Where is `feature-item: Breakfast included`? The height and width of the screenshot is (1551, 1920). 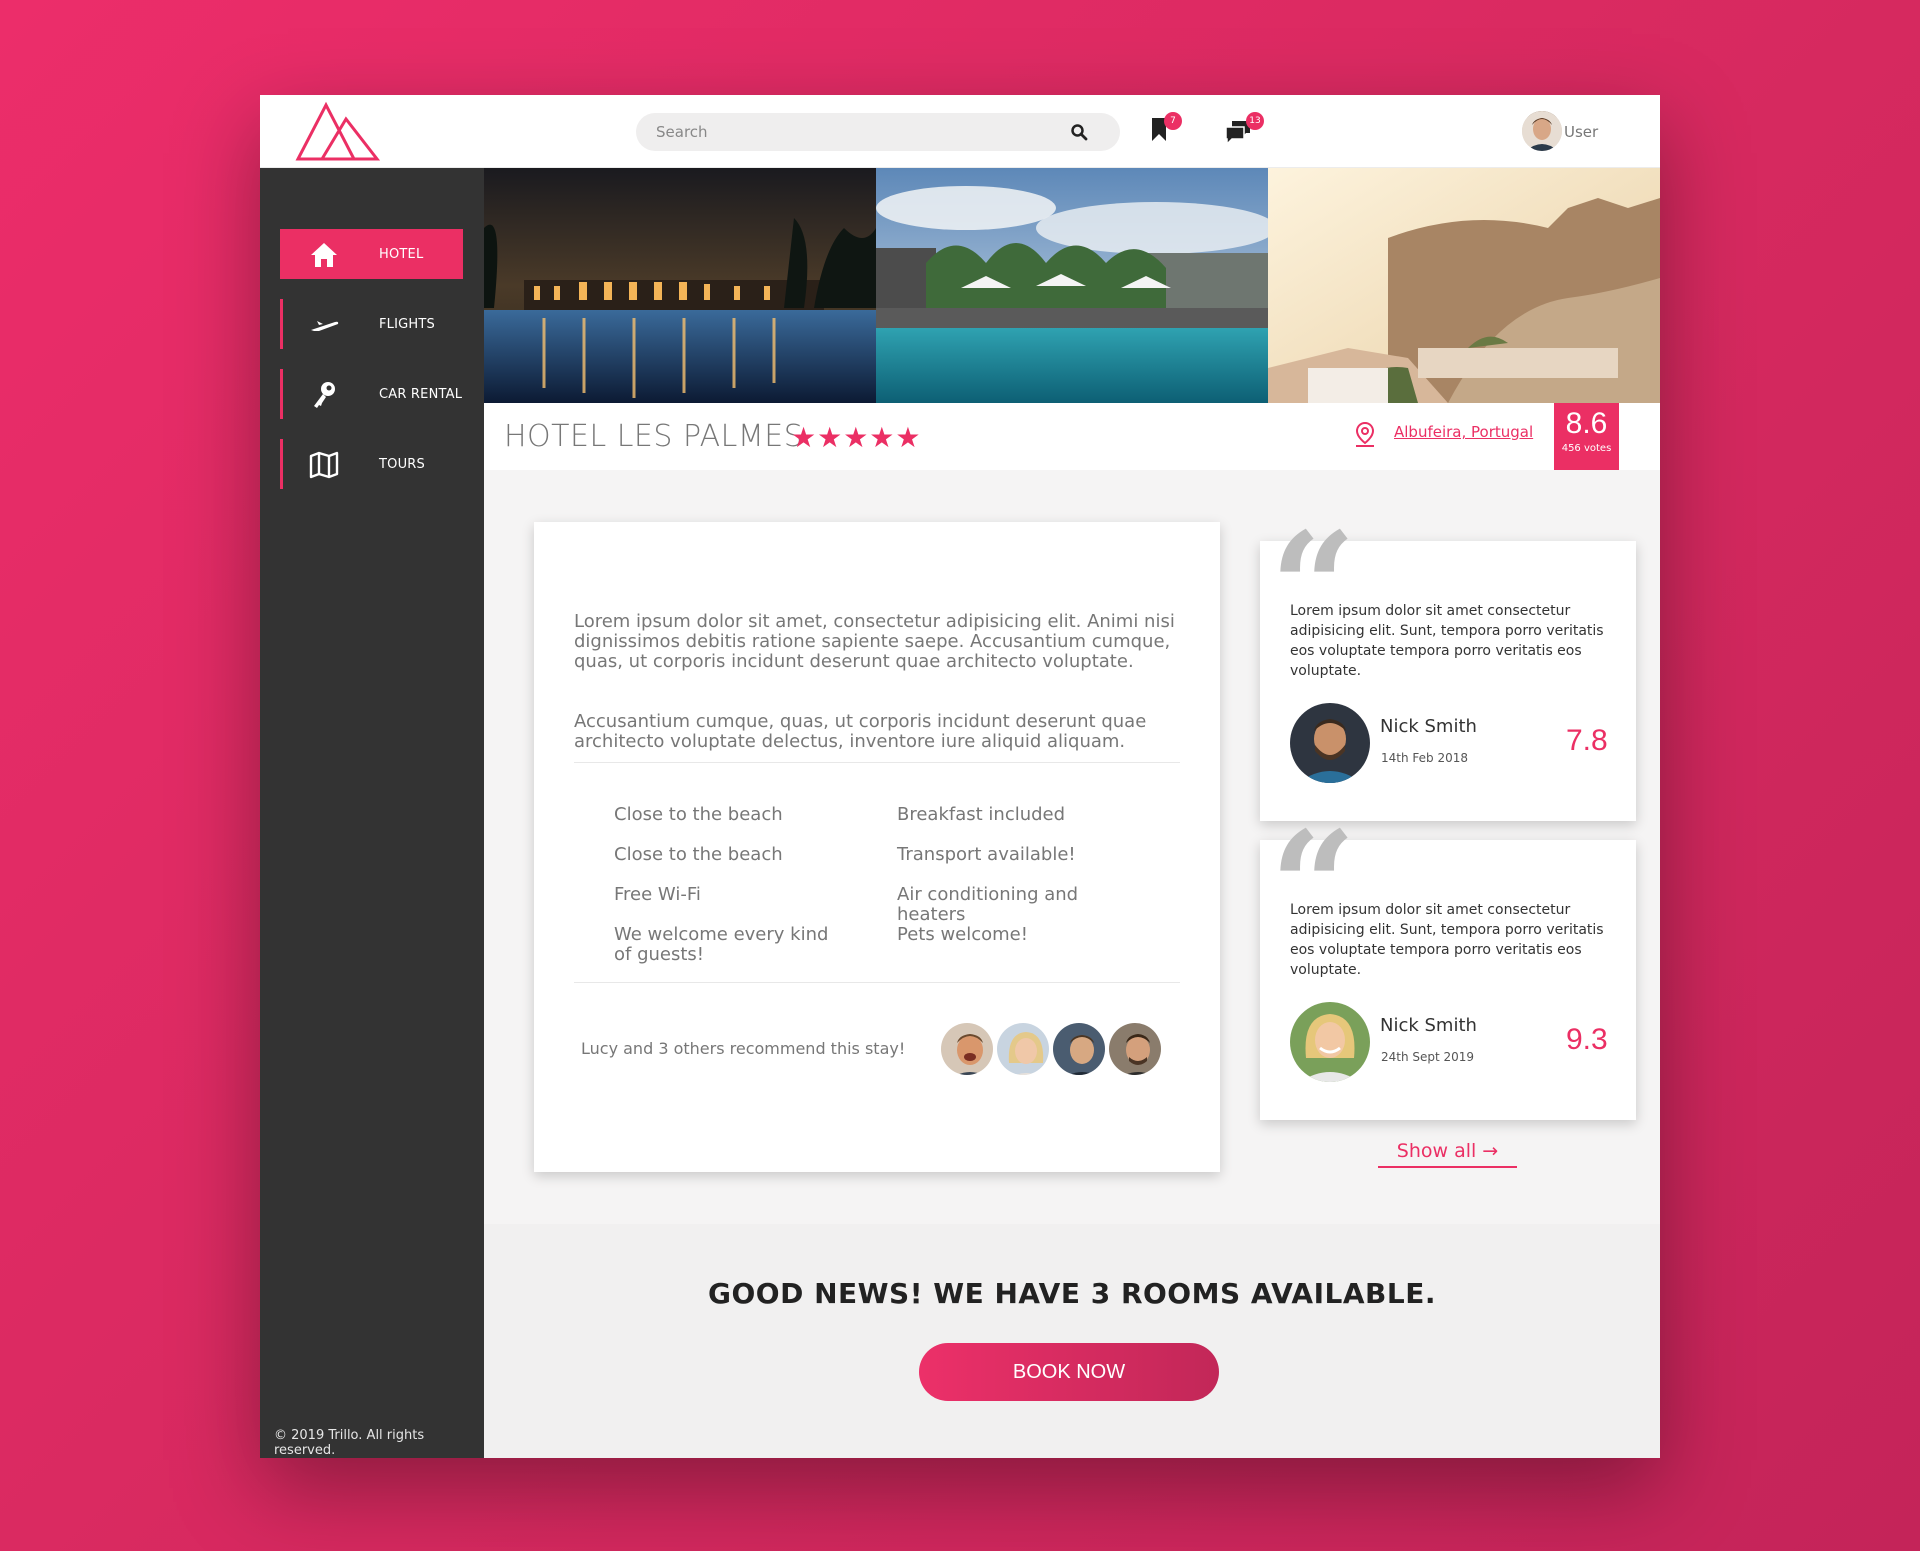
feature-item: Breakfast included is located at coordinates (981, 814).